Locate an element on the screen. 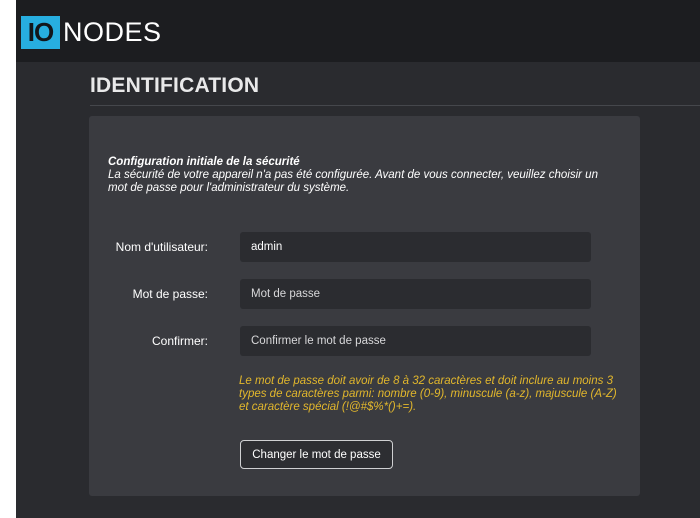 The width and height of the screenshot is (700, 518). logo-mark: IO is located at coordinates (40, 32).